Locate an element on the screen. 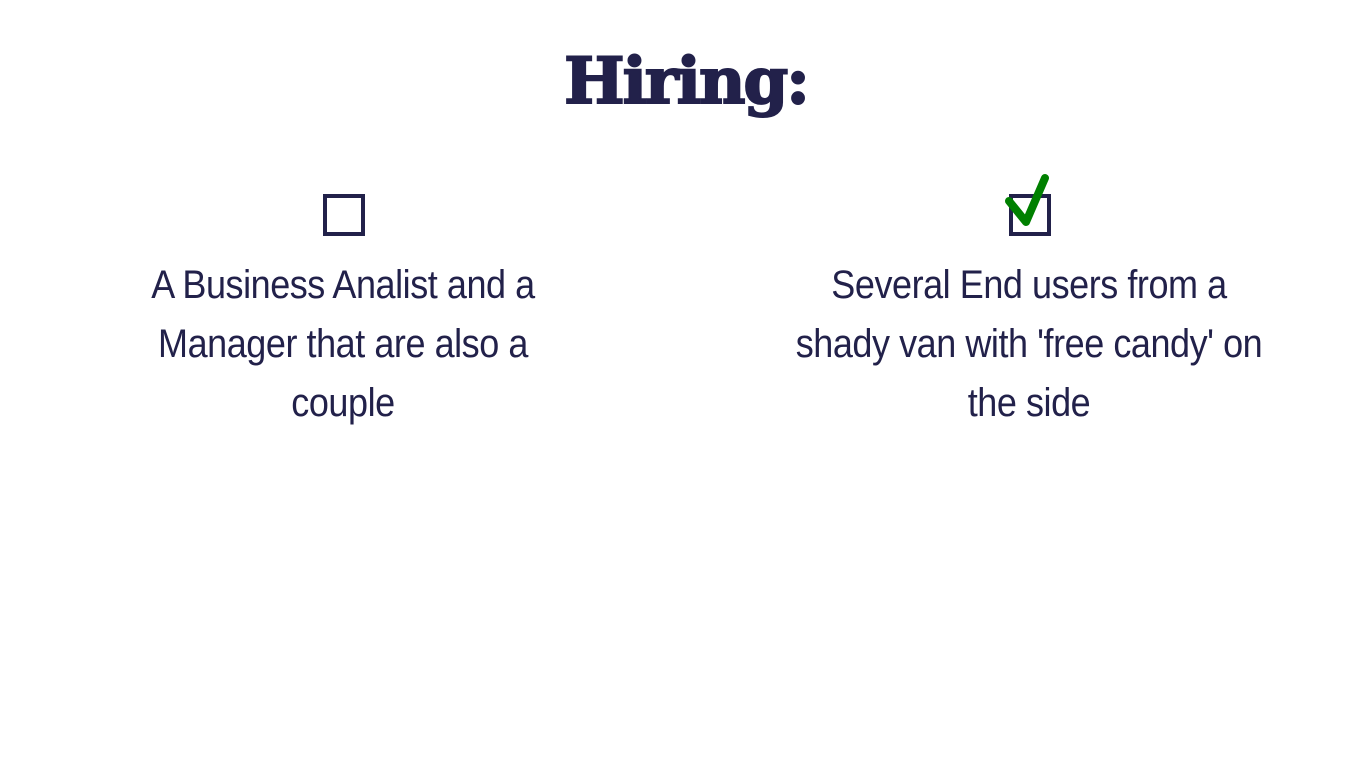 The width and height of the screenshot is (1372, 771). checkbox-unchecked is located at coordinates (343, 213).